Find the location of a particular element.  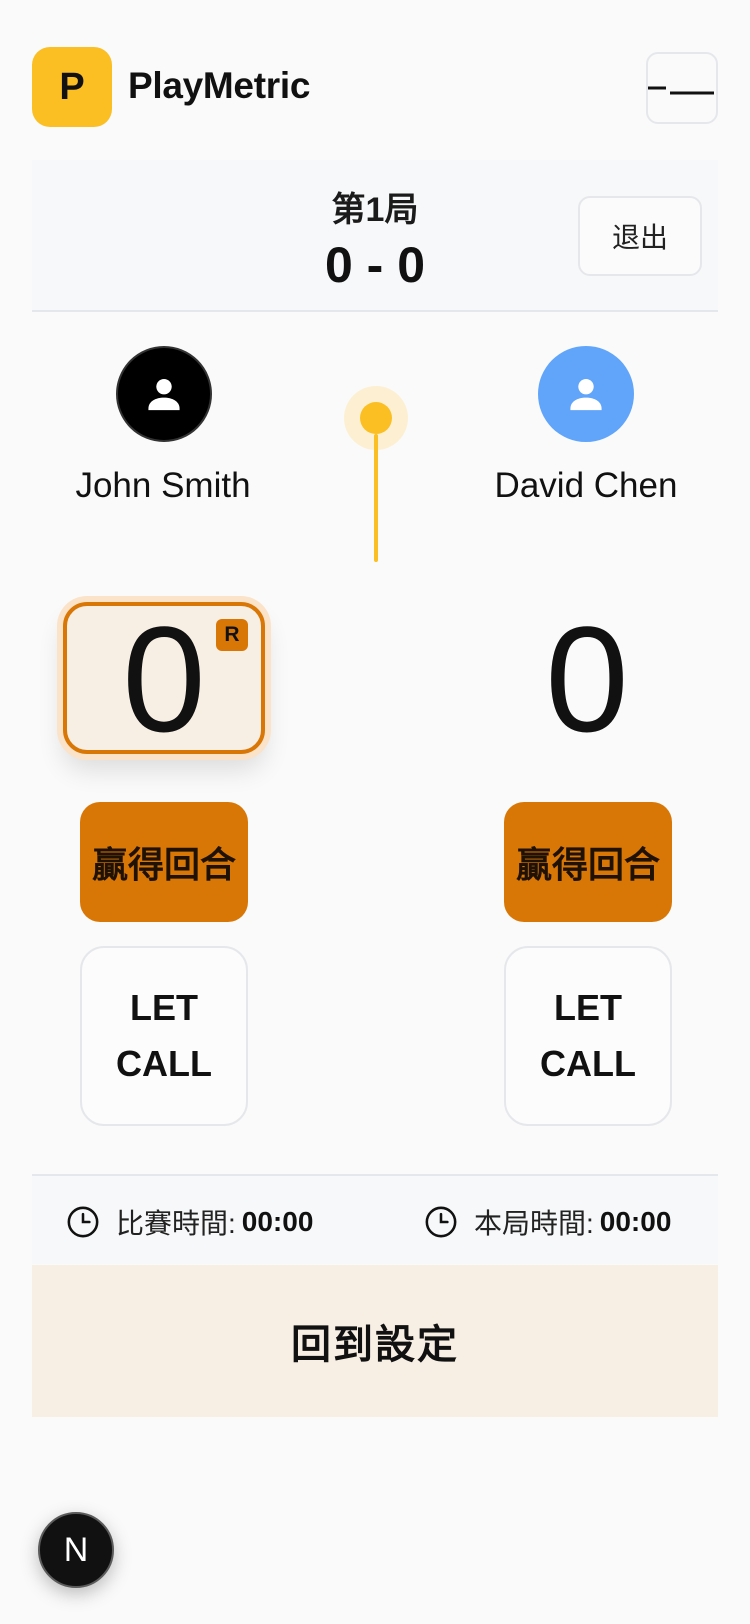

player-left-name: John Smith is located at coordinates (163, 485).